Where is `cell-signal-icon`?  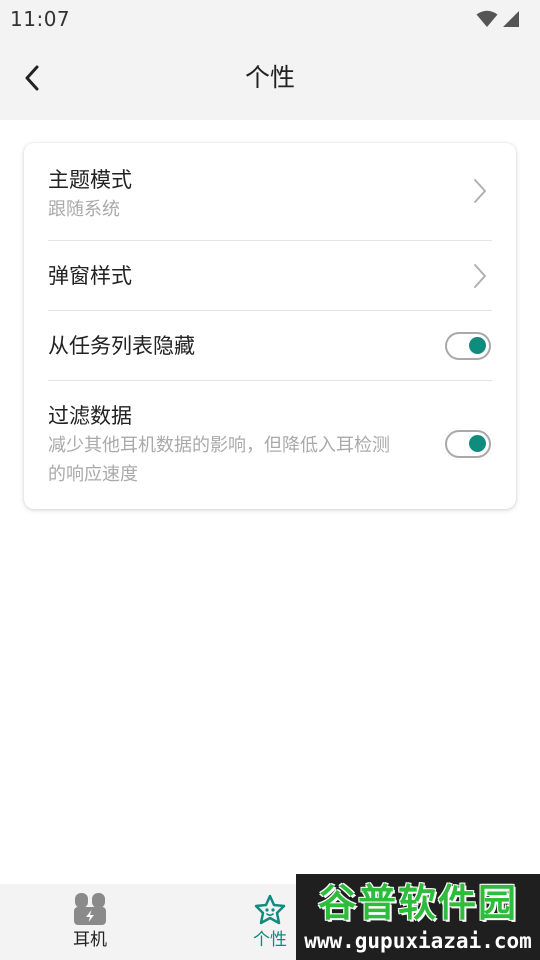 cell-signal-icon is located at coordinates (511, 19).